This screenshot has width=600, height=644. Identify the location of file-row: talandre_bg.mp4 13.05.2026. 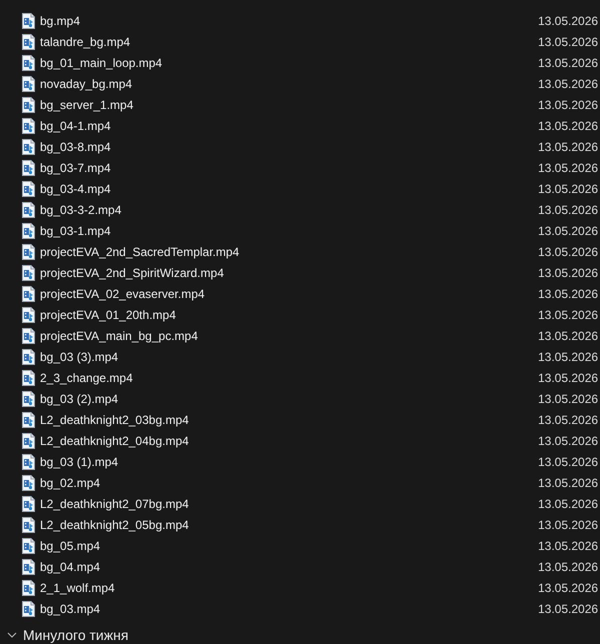
(300, 41).